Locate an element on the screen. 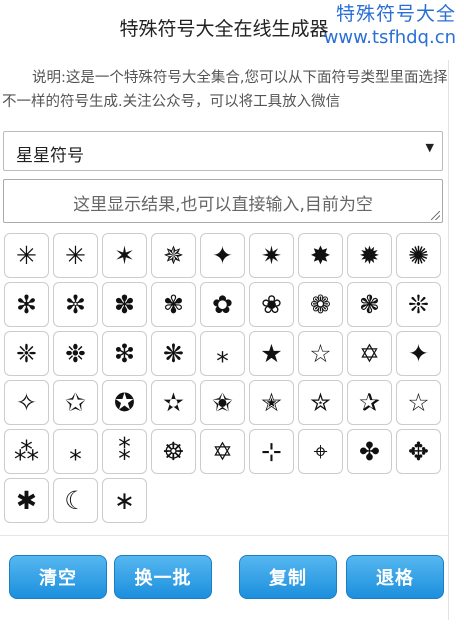 This screenshot has width=464, height=625. symbol-cell: ✫ is located at coordinates (173, 402).